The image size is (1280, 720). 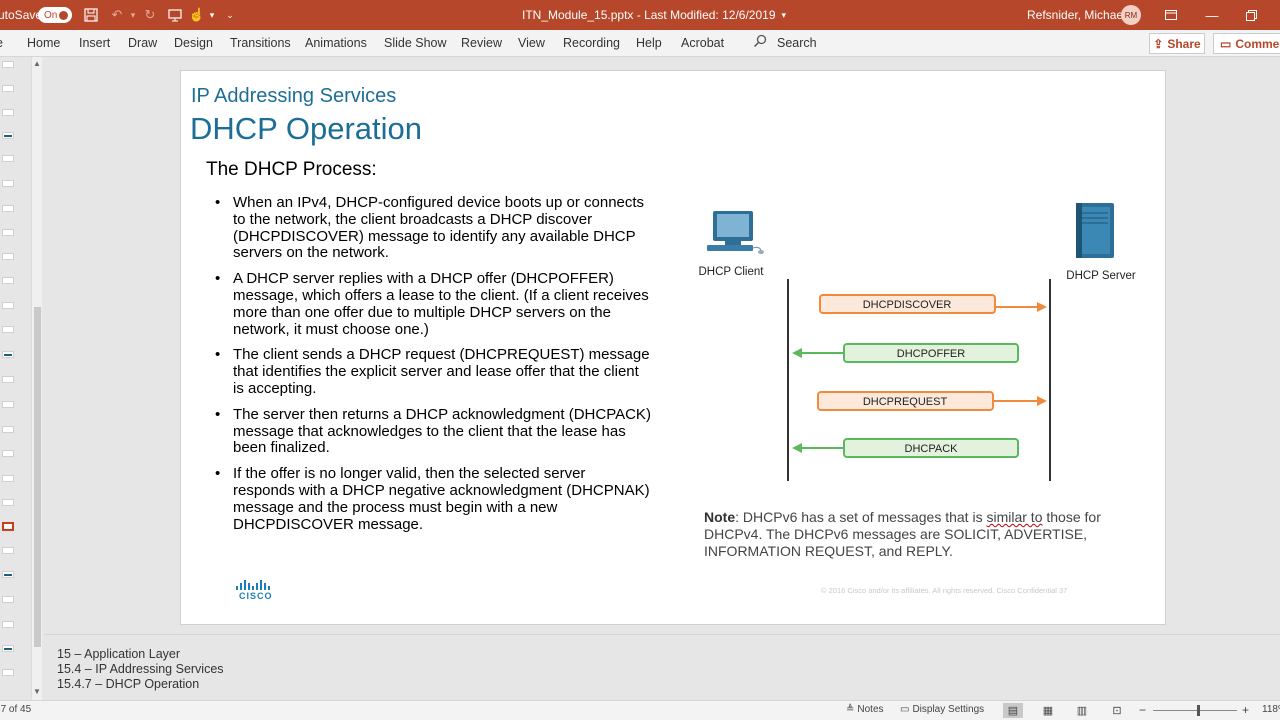 What do you see at coordinates (931, 354) in the screenshot?
I see `svg-text: DHCPOFFER` at bounding box center [931, 354].